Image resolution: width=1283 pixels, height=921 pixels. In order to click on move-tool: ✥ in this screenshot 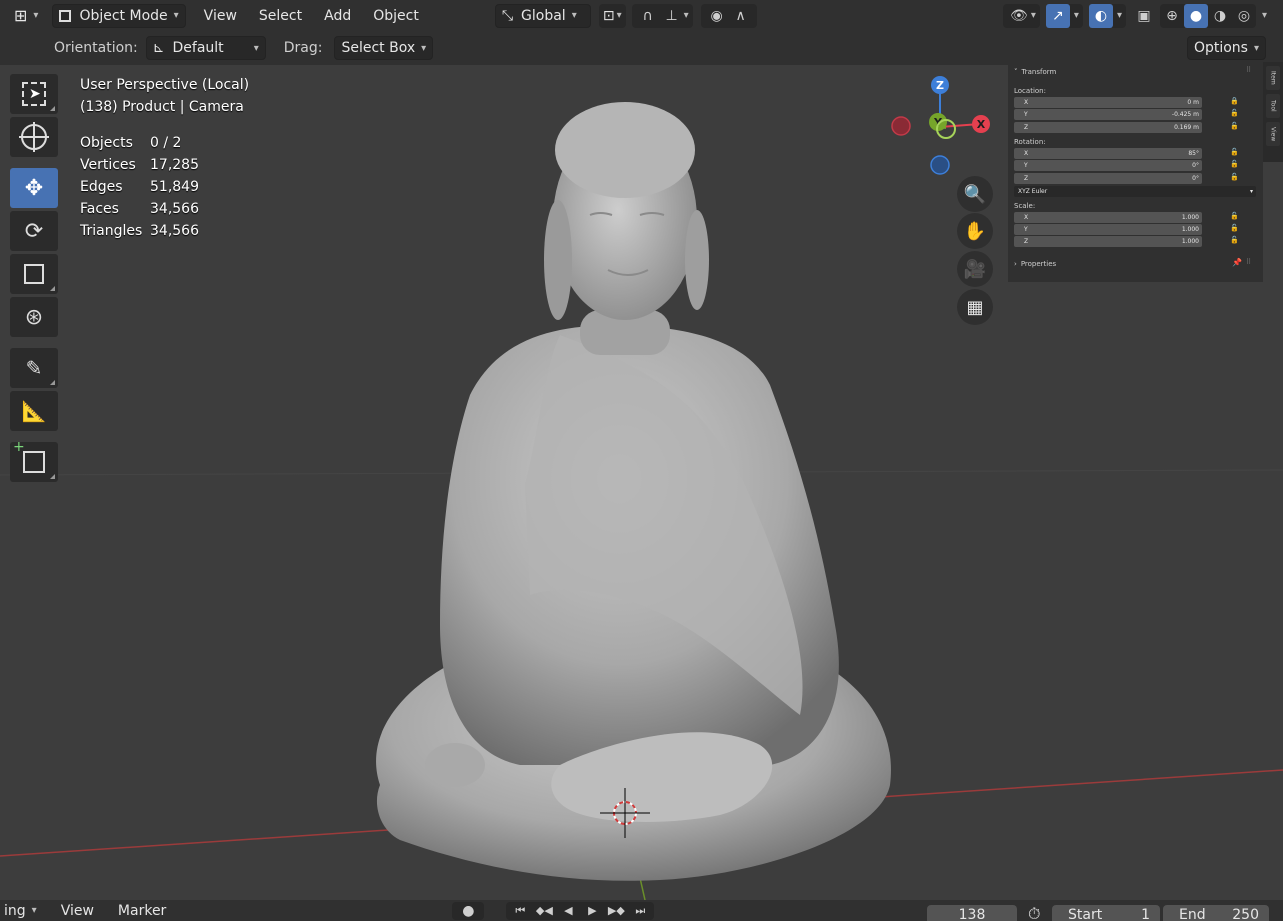, I will do `click(34, 188)`.